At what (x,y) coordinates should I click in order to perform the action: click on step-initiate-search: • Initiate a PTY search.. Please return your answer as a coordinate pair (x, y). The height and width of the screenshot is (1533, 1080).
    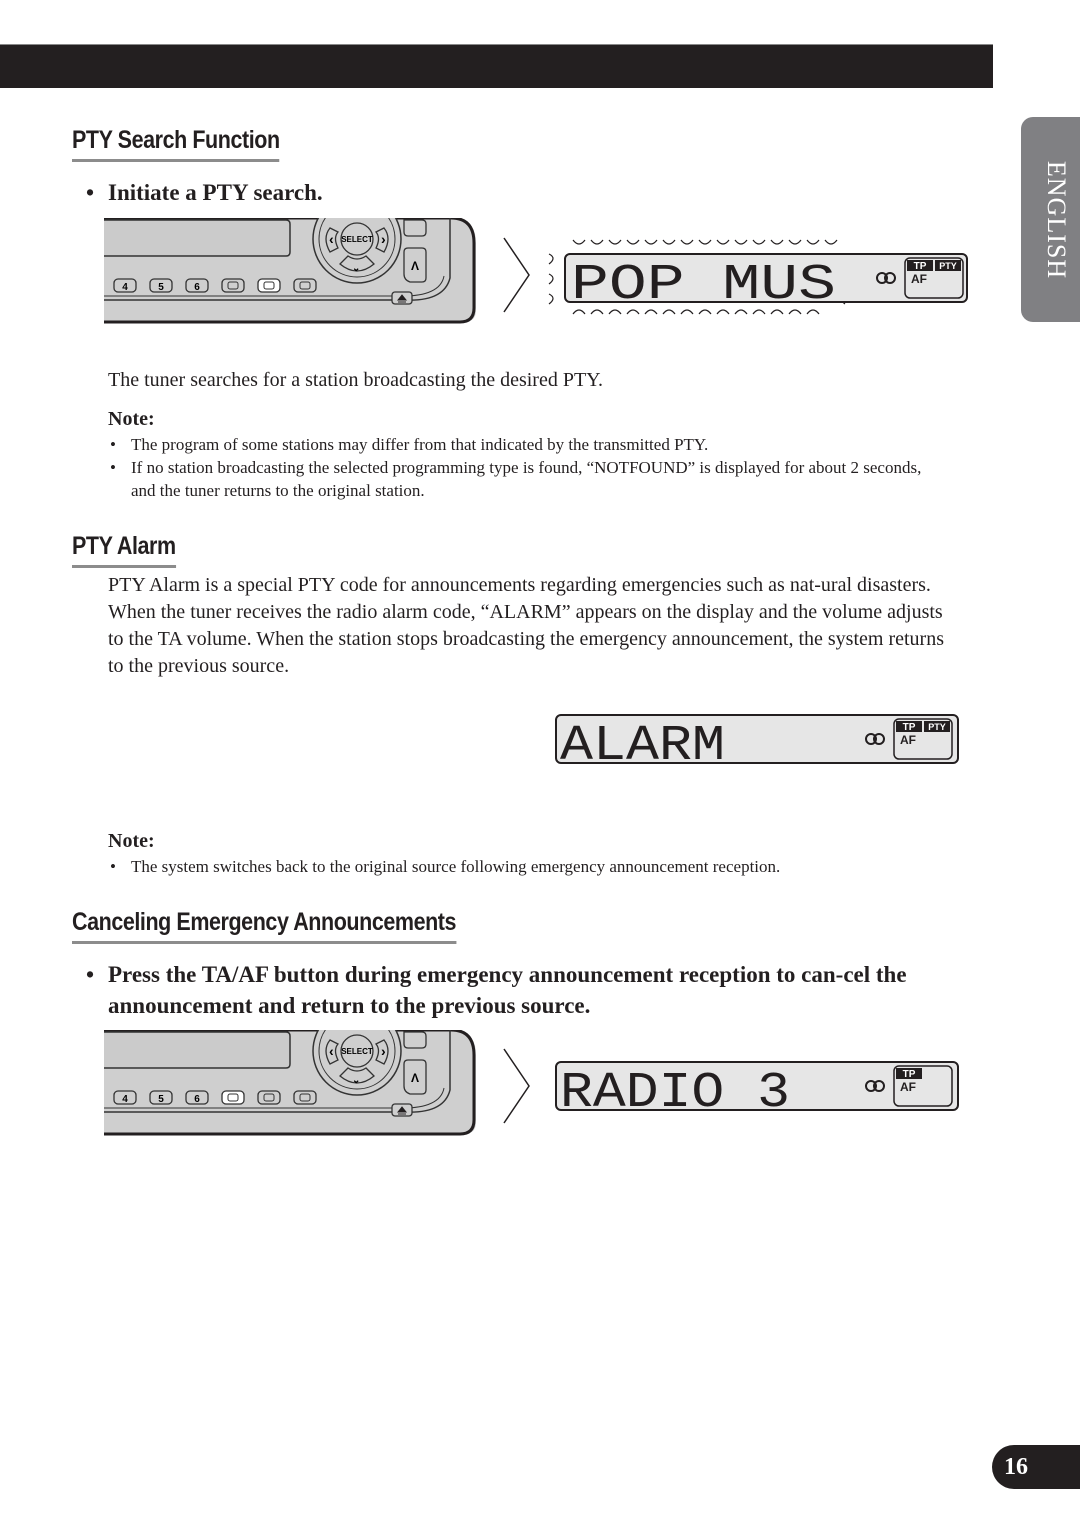
    Looking at the image, I should click on (204, 192).